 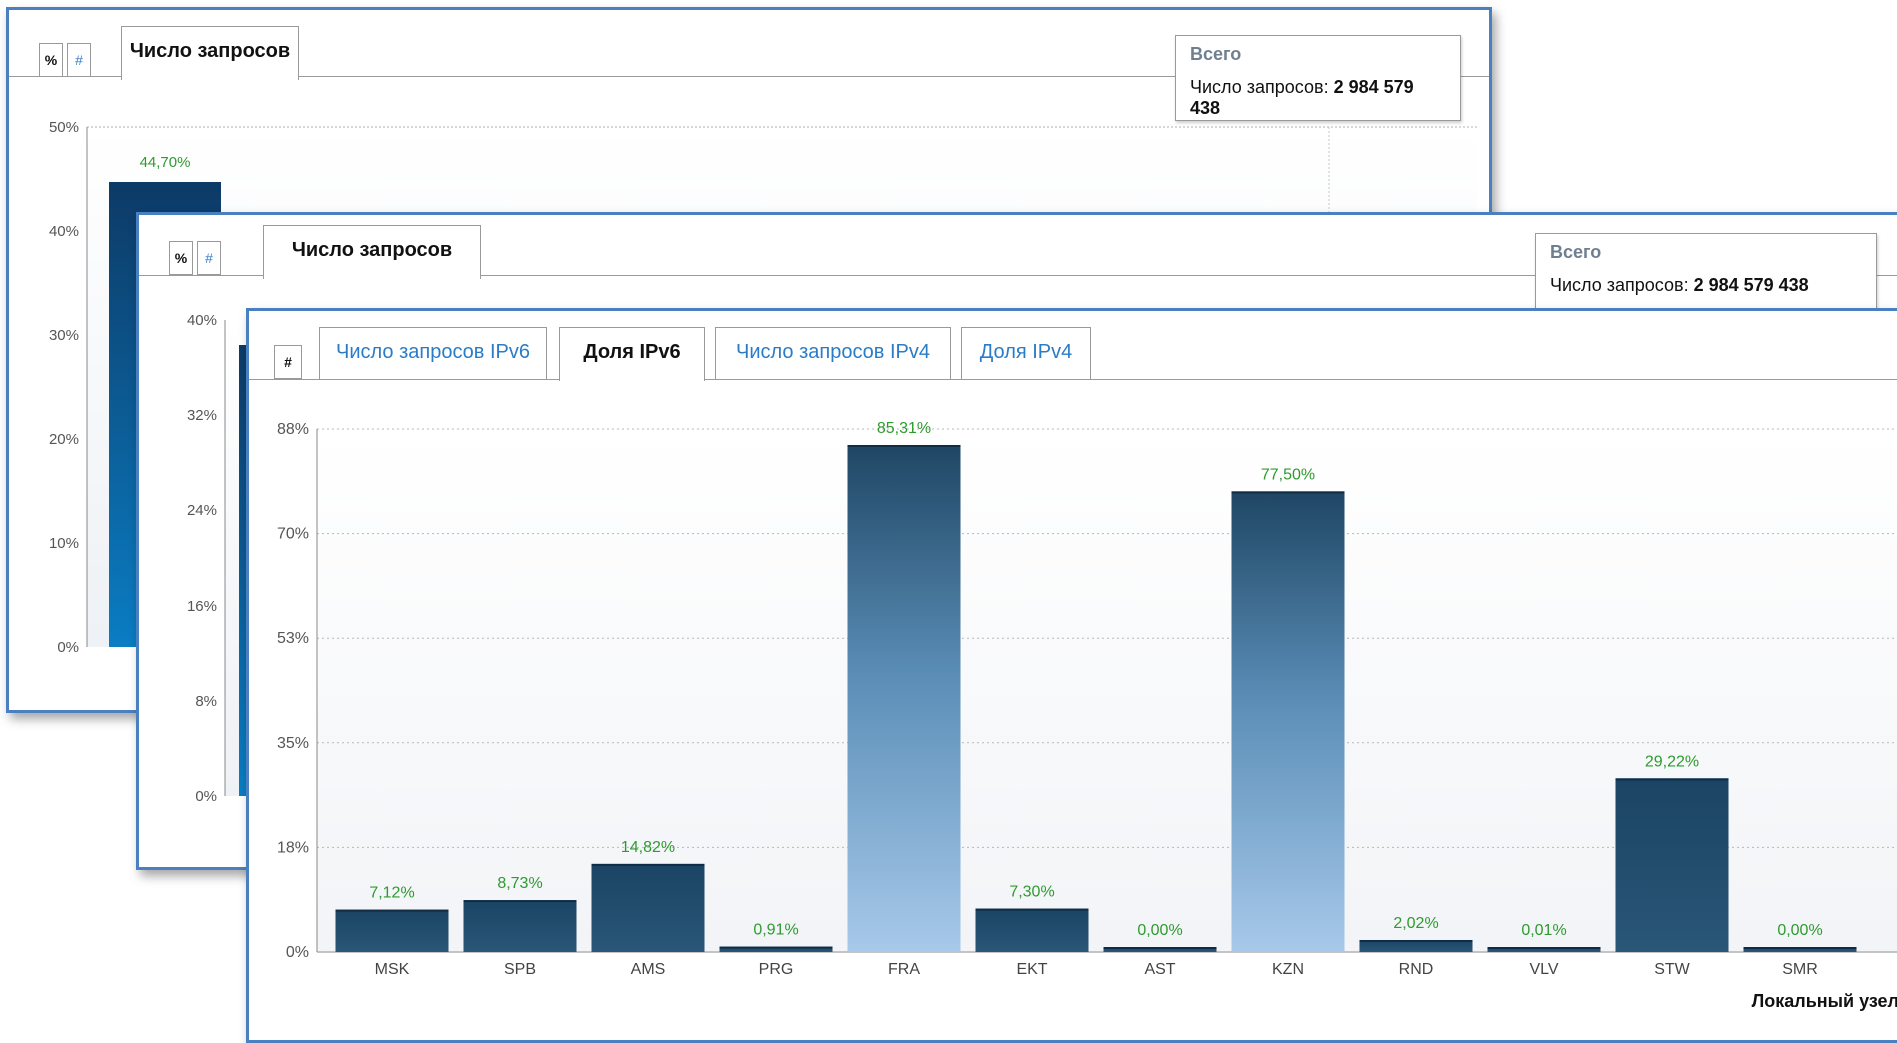 What do you see at coordinates (293, 534) in the screenshot?
I see `y-tick-label: 70%` at bounding box center [293, 534].